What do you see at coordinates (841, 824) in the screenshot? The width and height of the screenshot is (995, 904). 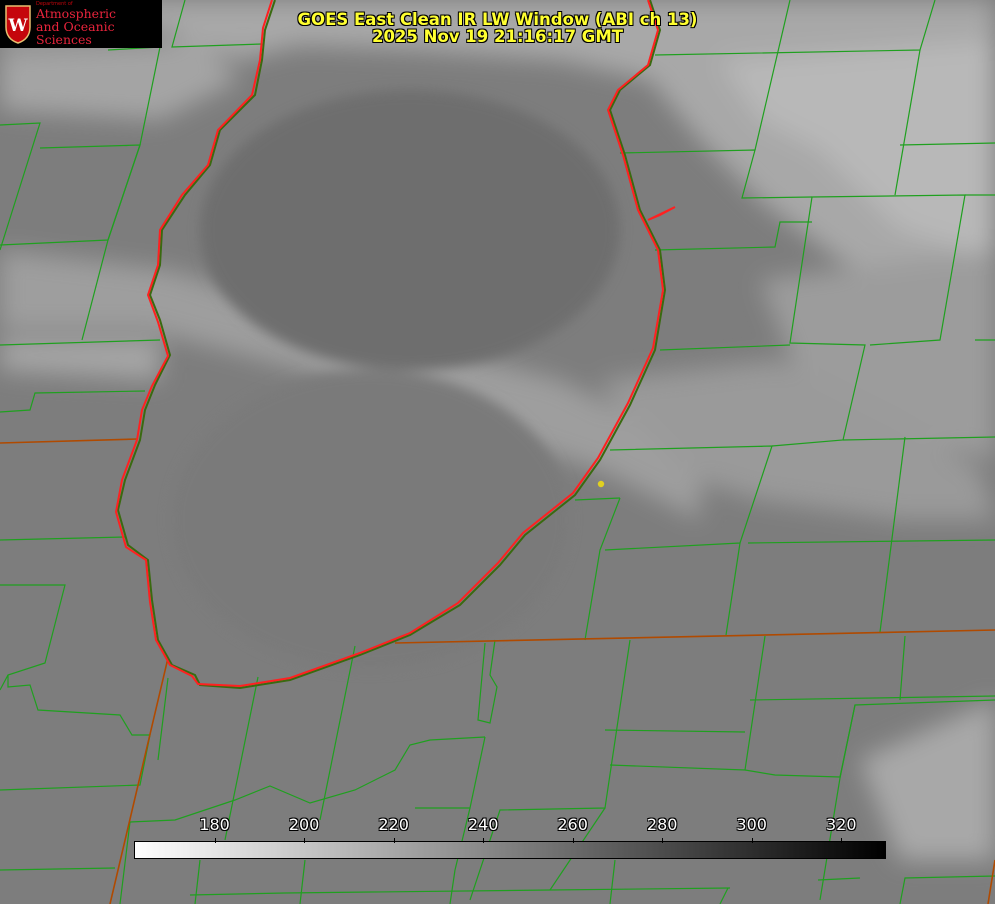 I see `colorbar-tick-label: 320` at bounding box center [841, 824].